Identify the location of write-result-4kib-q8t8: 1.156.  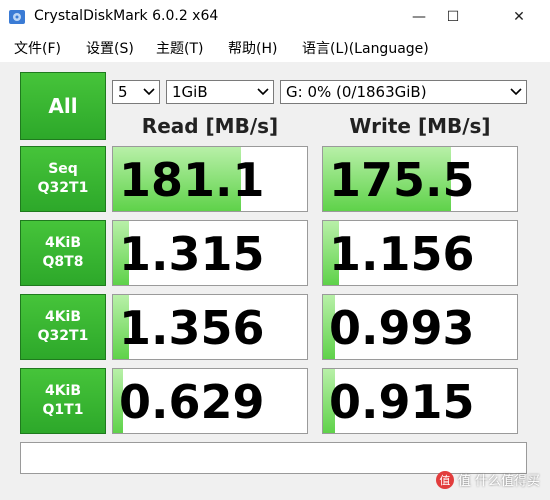
(420, 253).